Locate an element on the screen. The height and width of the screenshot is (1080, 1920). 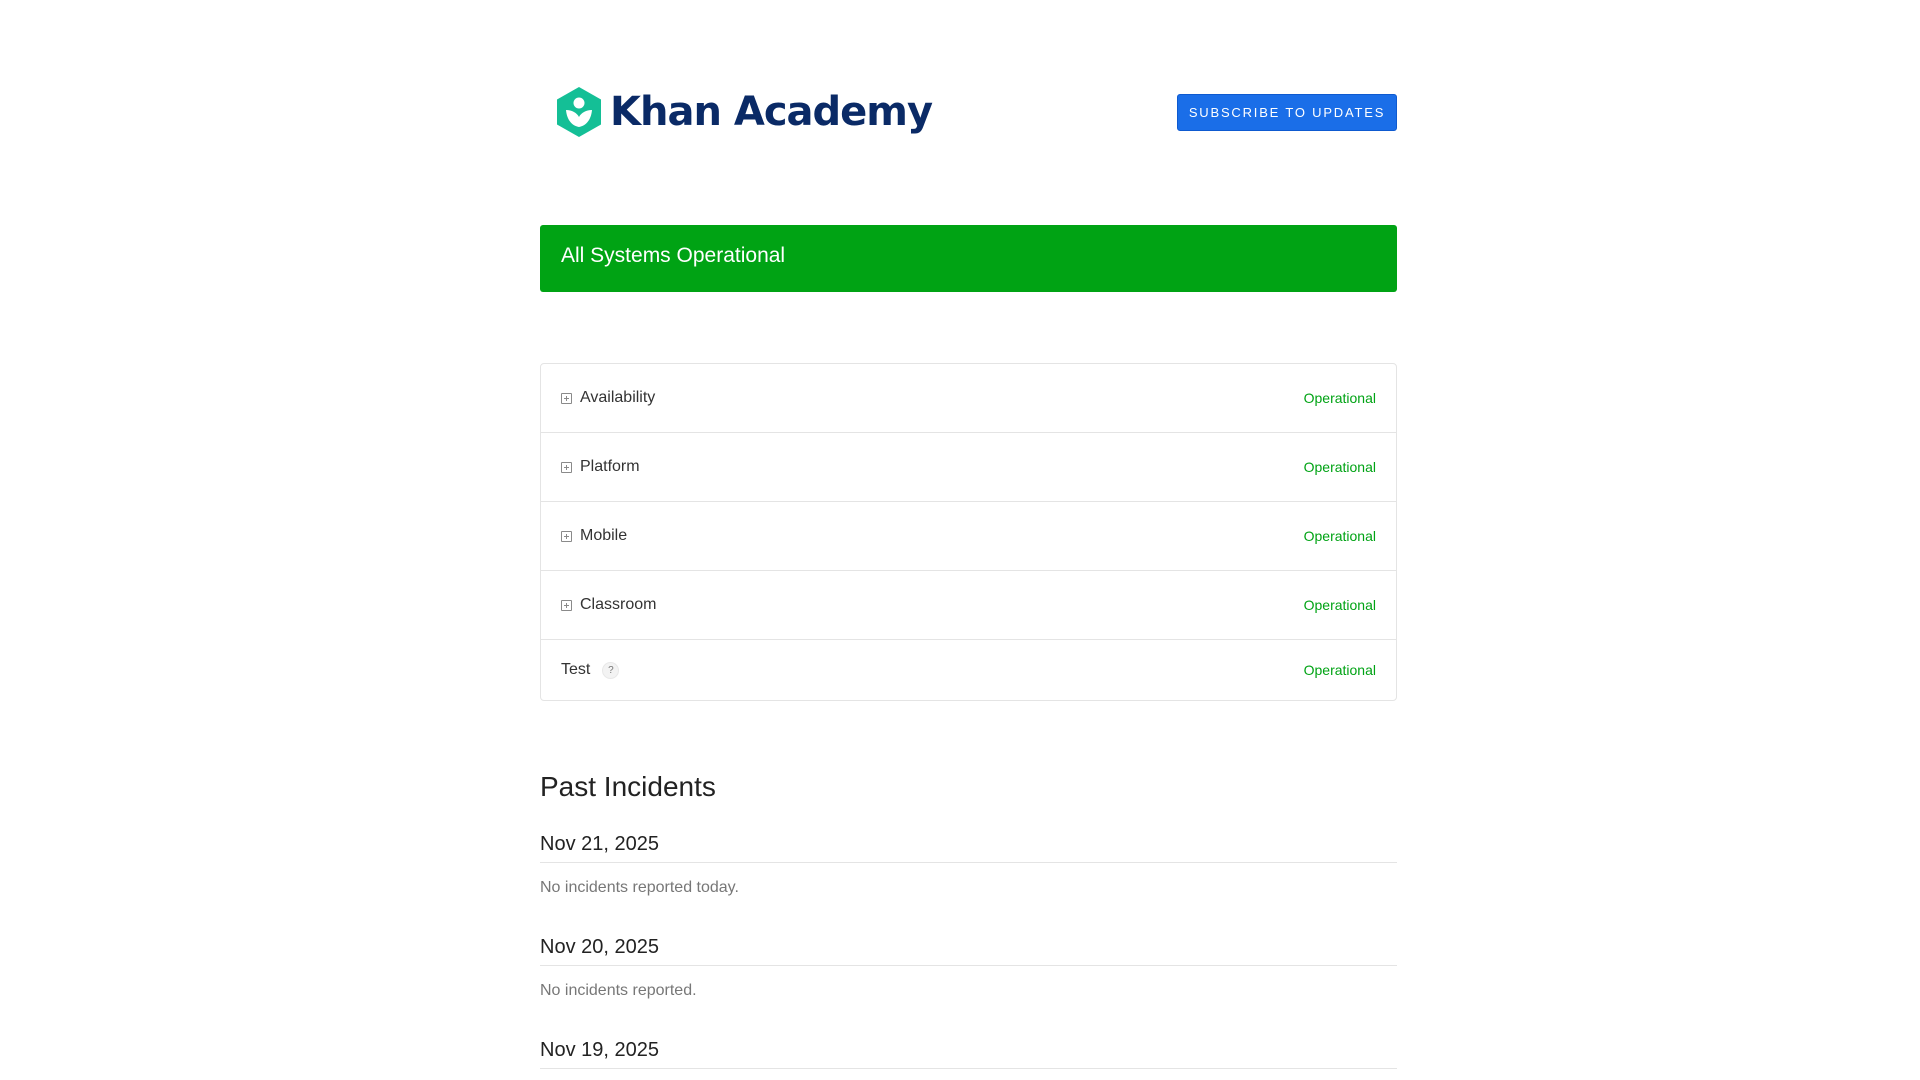
component-name: Test is located at coordinates (576, 669).